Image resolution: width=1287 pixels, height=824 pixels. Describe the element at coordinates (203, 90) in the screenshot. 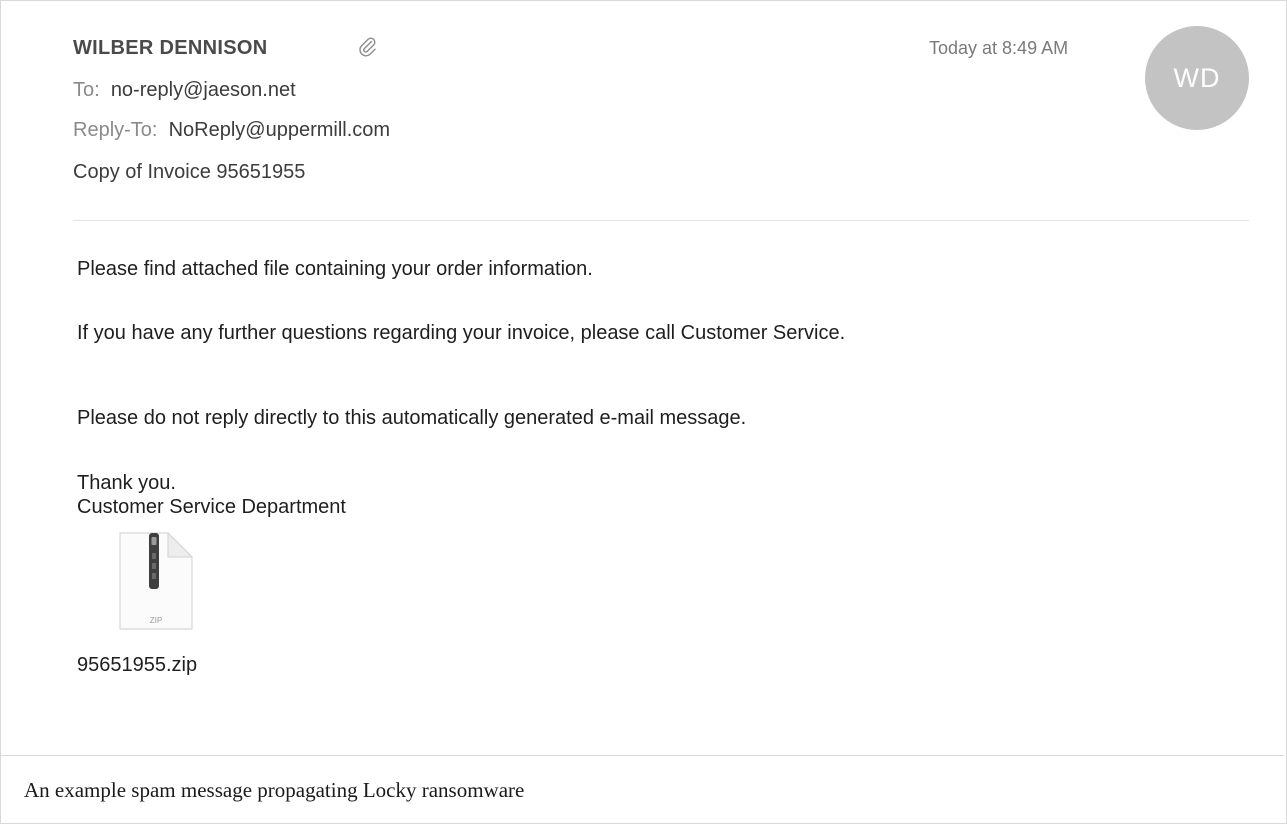

I see `to-address: no-reply@jaeson.net` at that location.